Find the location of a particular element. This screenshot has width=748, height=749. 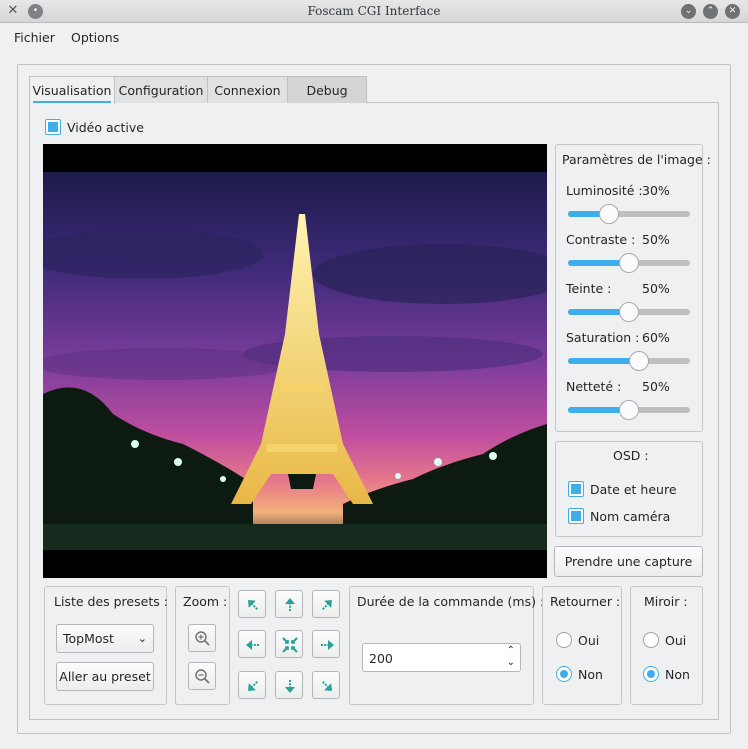

saturation-slider-handle is located at coordinates (639, 361).